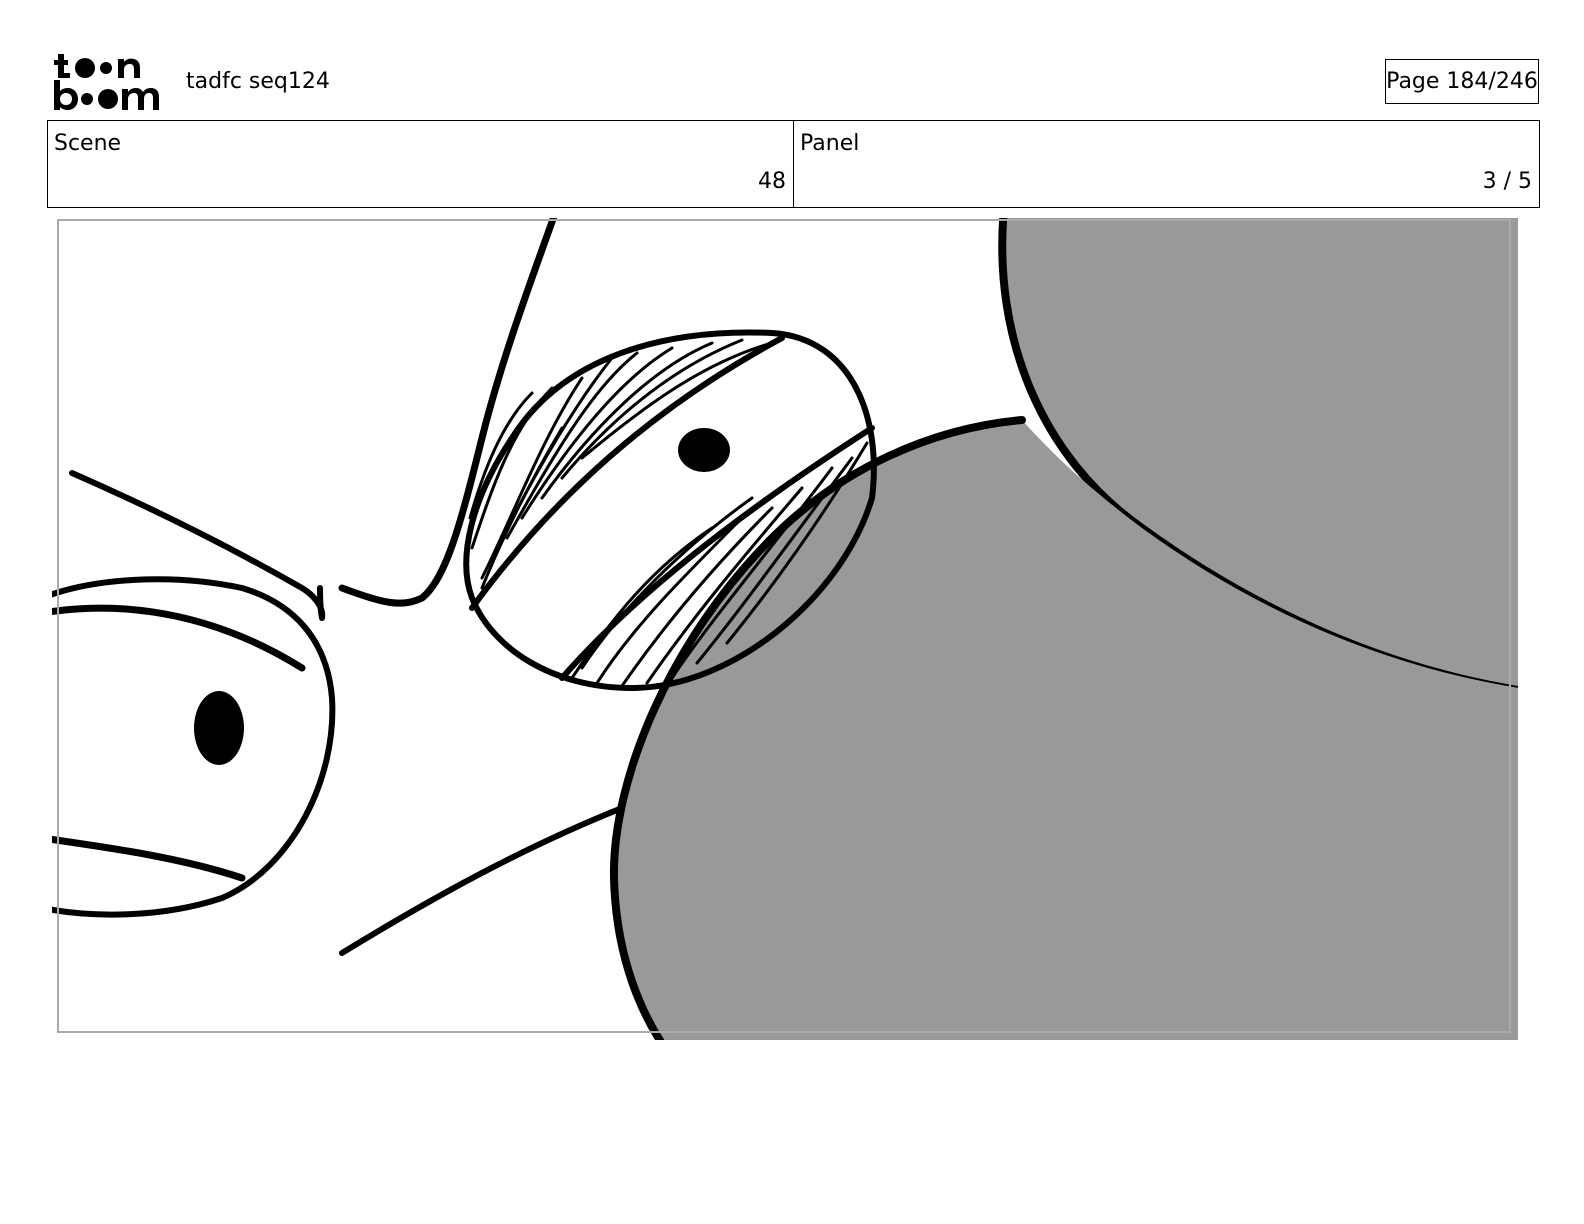  What do you see at coordinates (88, 143) in the screenshot?
I see `scene-label: Scene` at bounding box center [88, 143].